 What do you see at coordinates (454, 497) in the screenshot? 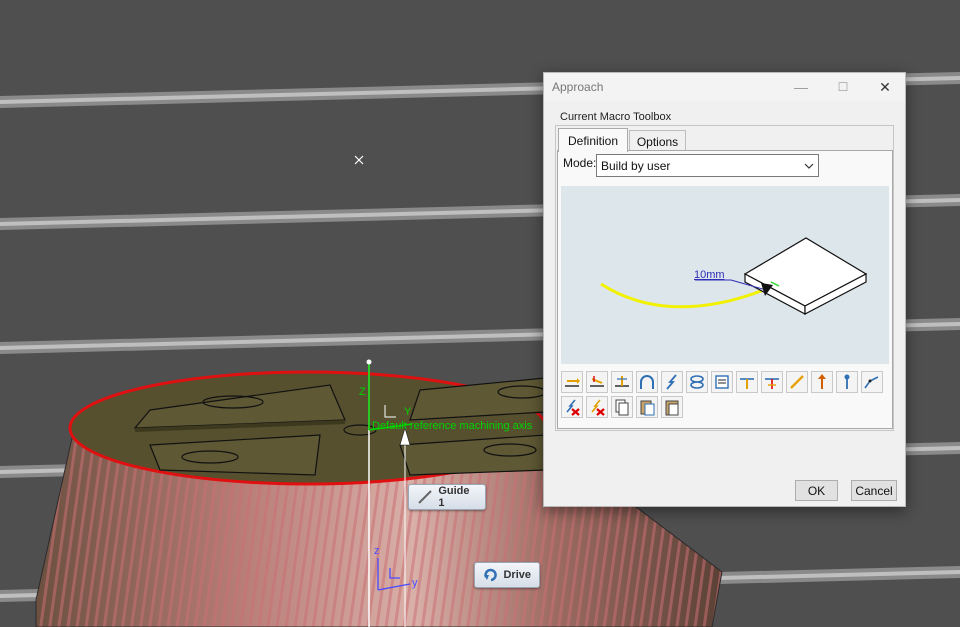
I see `guide-label-text: Guide 1` at bounding box center [454, 497].